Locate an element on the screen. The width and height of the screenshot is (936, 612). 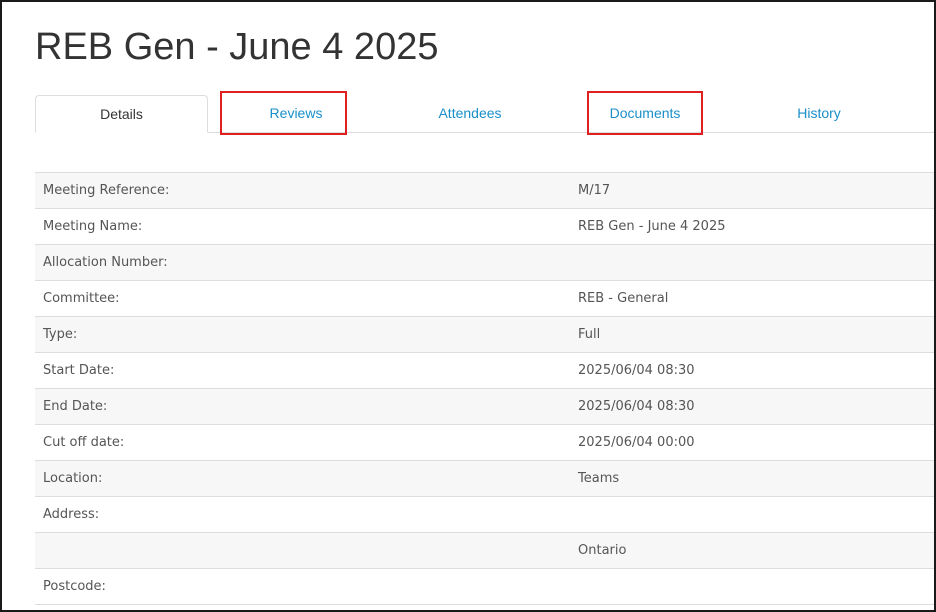
detail-value: REB - General is located at coordinates (623, 298).